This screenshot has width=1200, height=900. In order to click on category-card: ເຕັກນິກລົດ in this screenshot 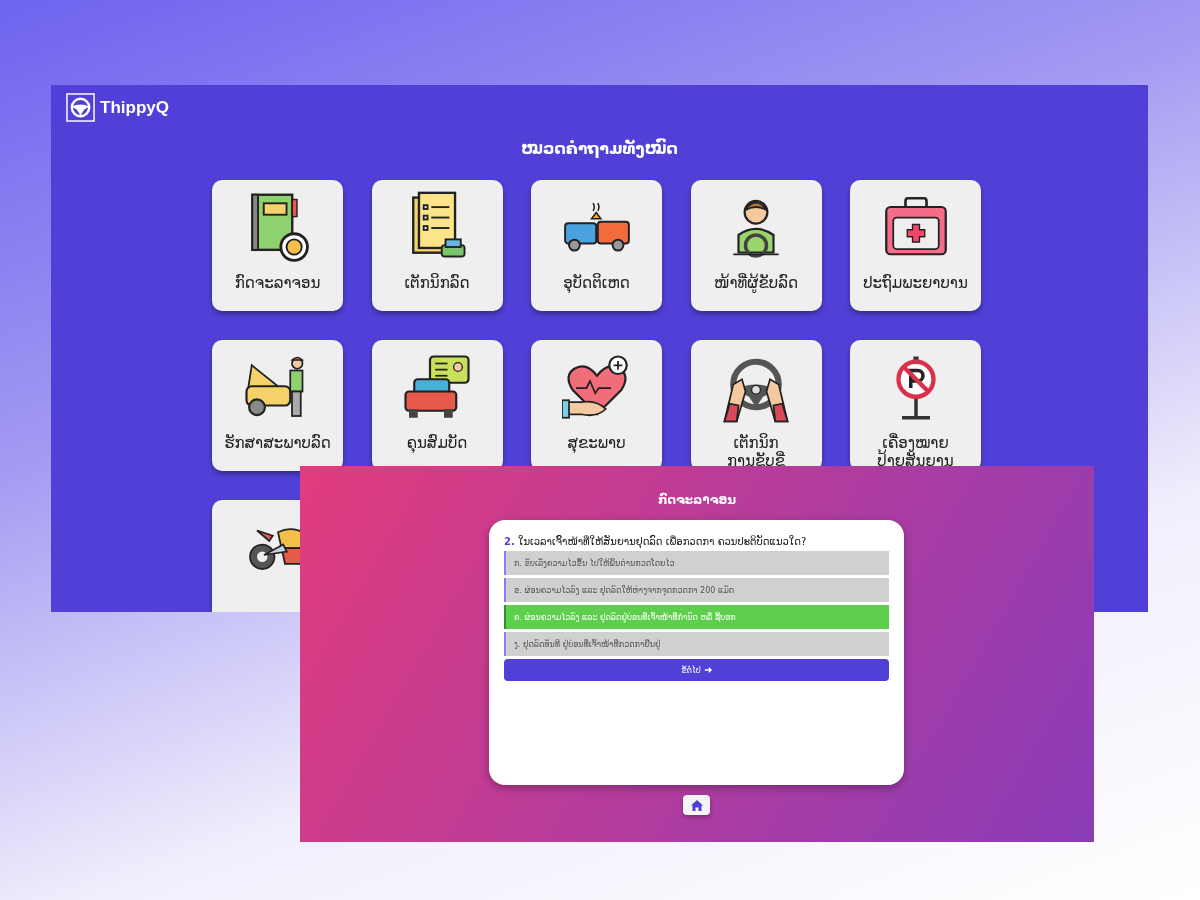, I will do `click(437, 245)`.